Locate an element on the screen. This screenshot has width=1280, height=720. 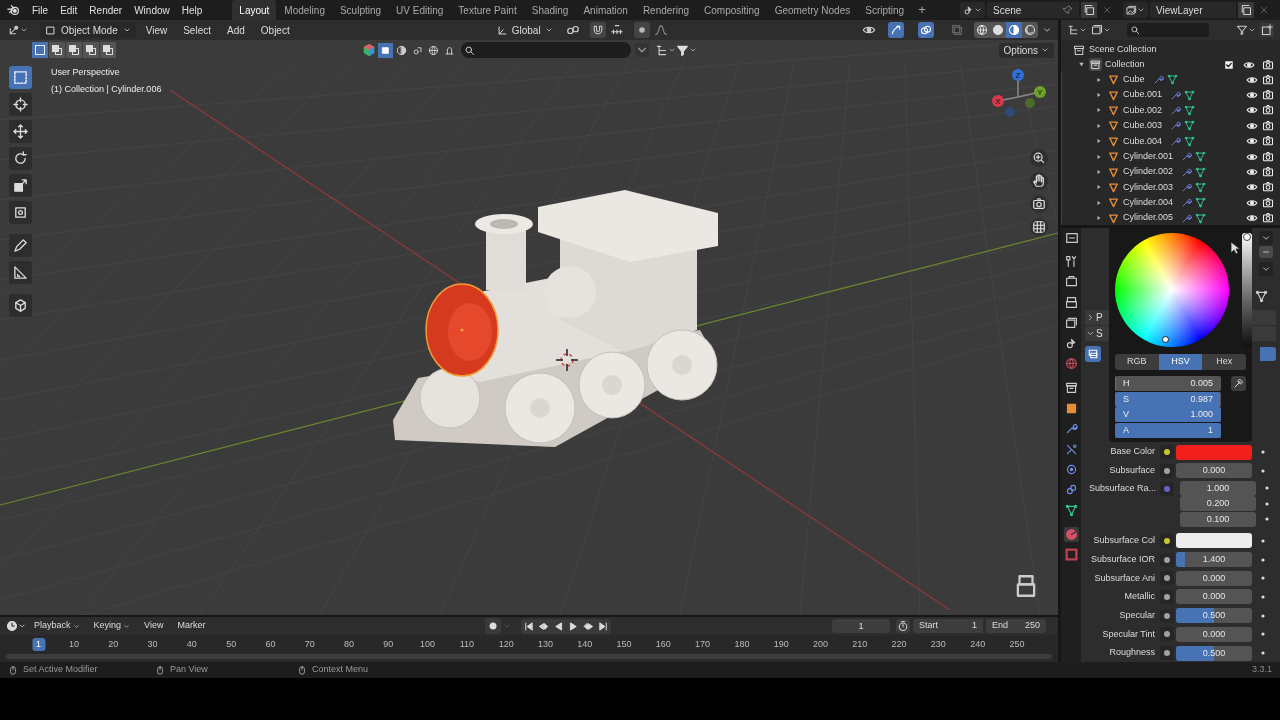
mode-dropdown: Object Mode is located at coordinates (88, 30).